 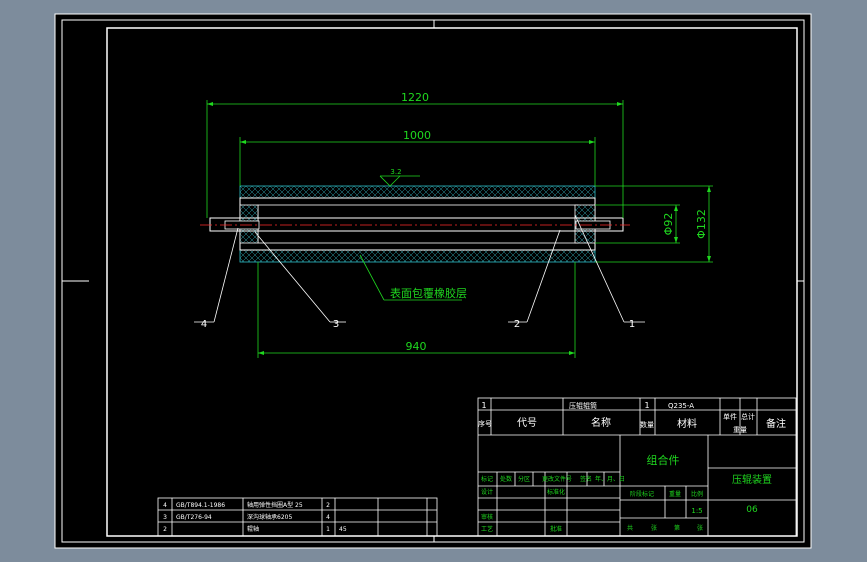 I want to click on callout-2: 2, so click(x=517, y=324).